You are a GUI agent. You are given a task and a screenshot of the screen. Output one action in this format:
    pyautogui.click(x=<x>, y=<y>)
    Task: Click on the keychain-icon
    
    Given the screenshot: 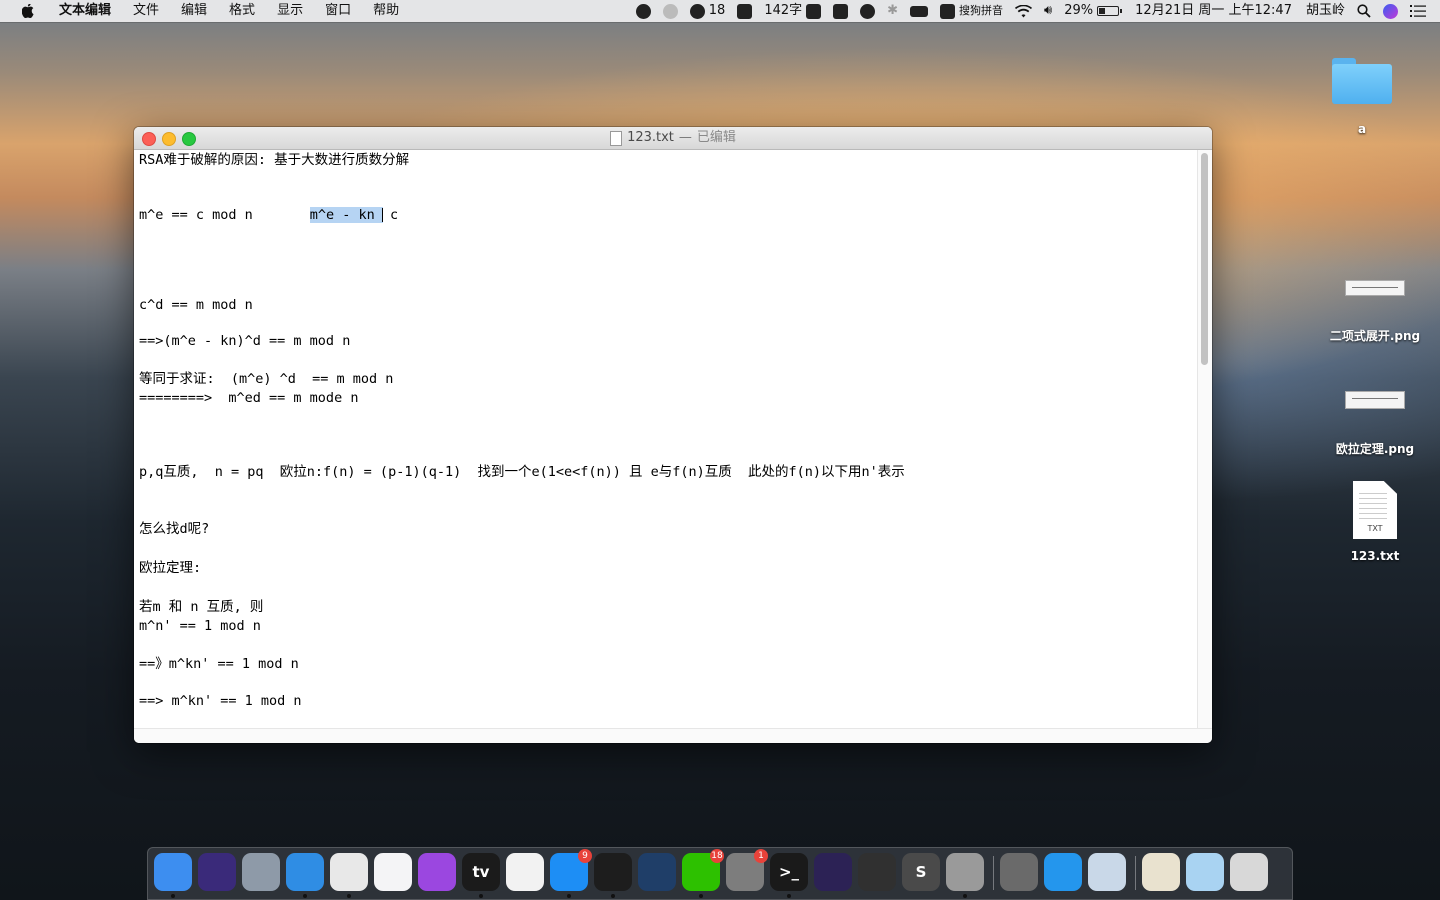 What is the action you would take?
    pyautogui.click(x=965, y=872)
    